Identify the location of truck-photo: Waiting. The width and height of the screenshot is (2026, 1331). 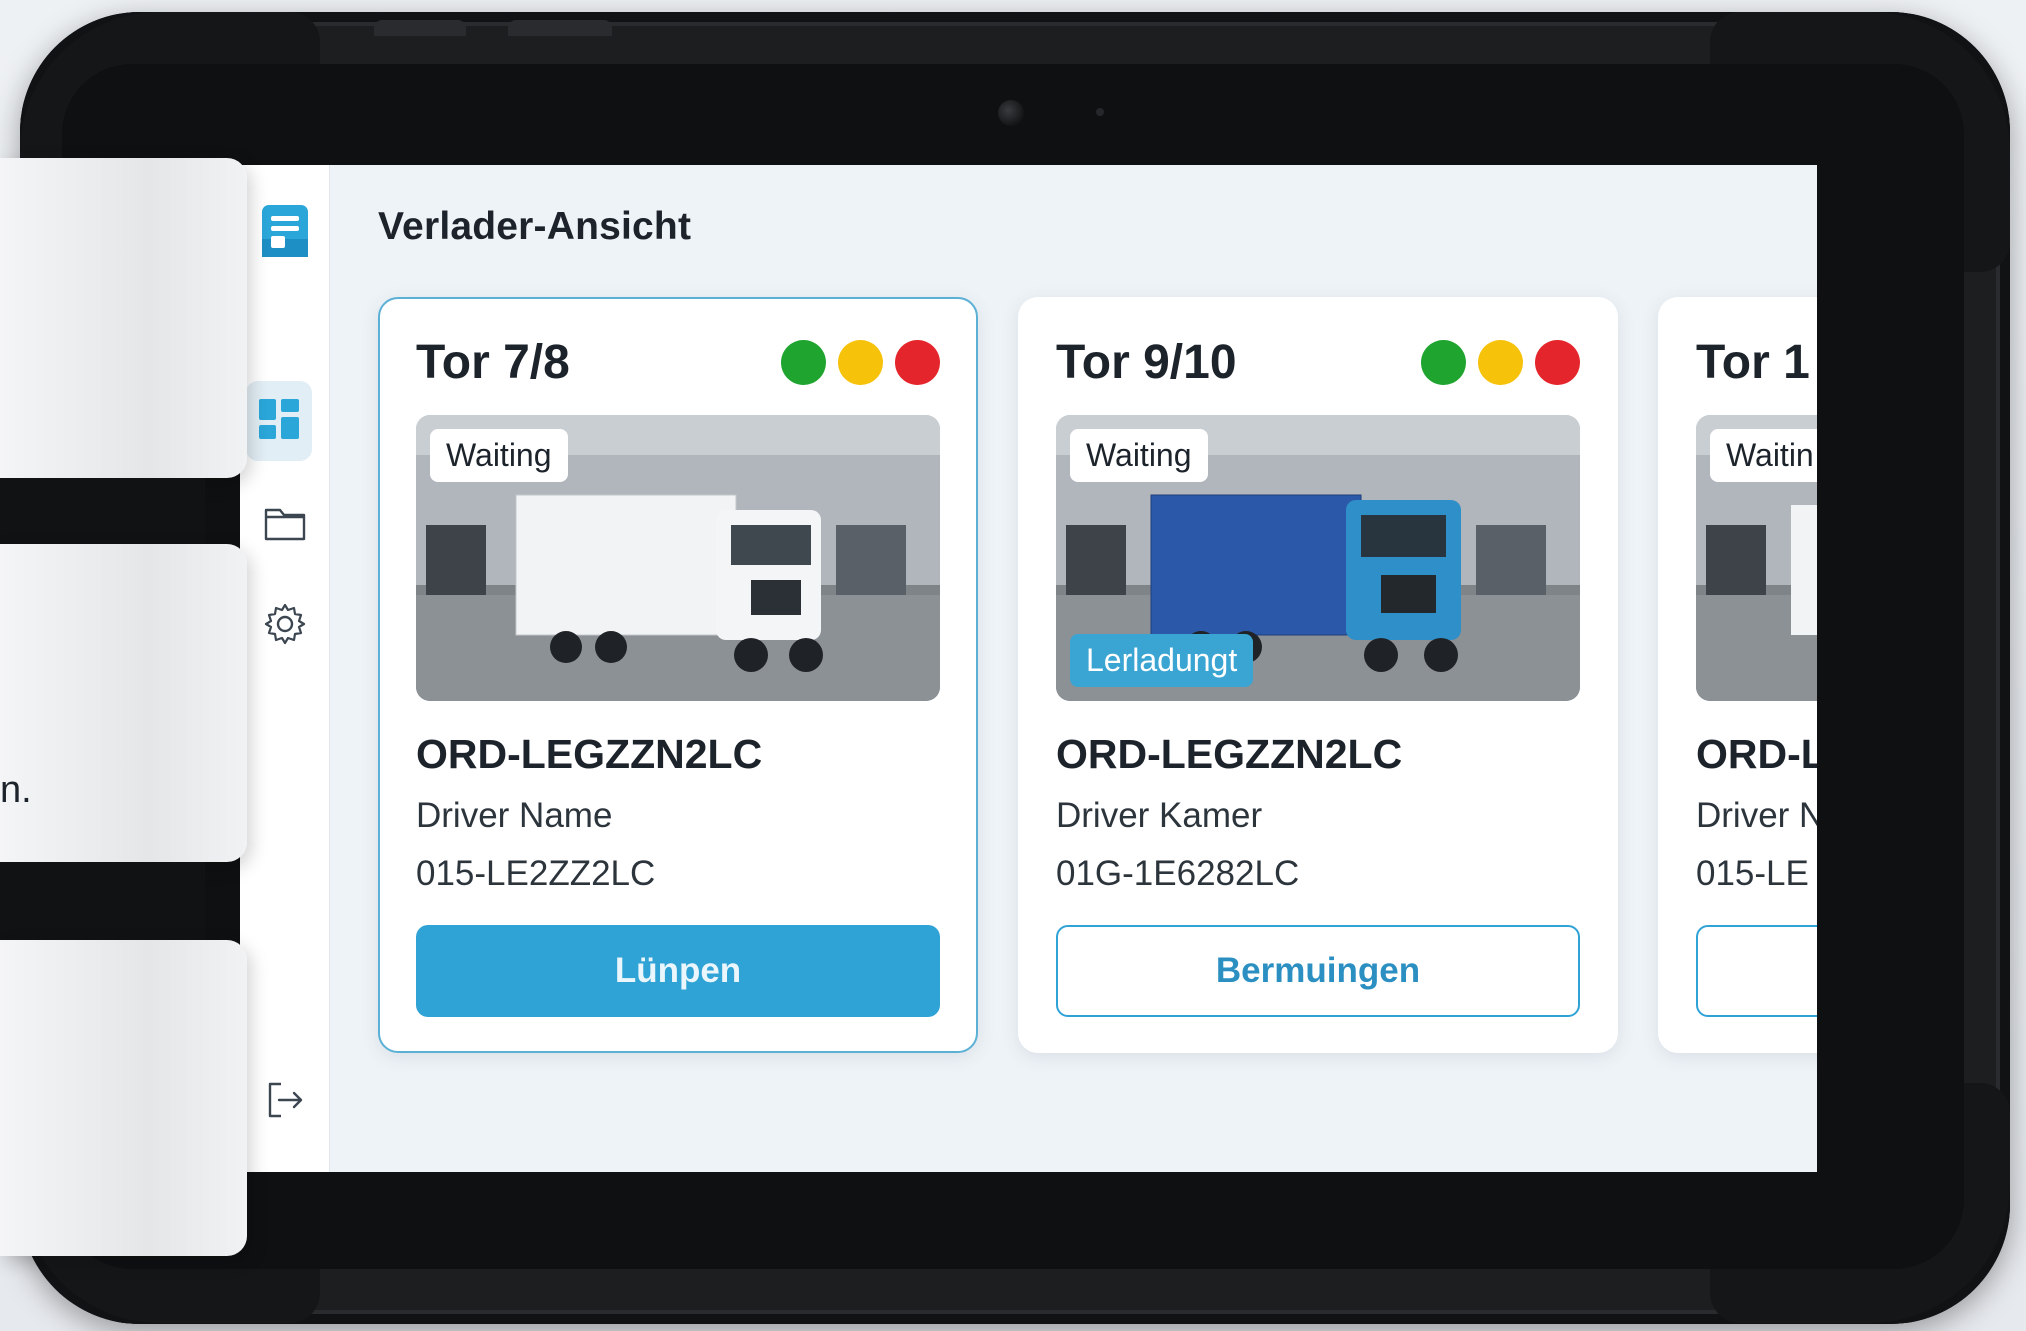
(678, 558).